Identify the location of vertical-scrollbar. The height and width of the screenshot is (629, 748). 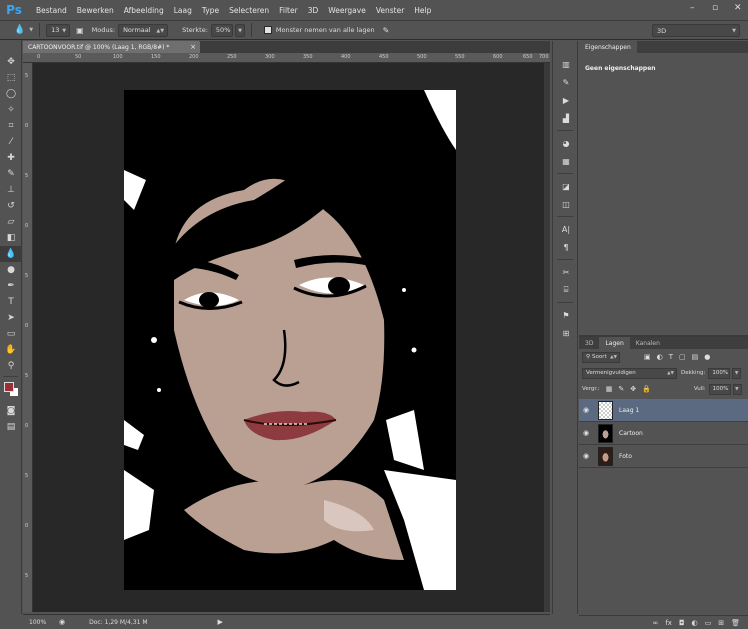
(547, 337).